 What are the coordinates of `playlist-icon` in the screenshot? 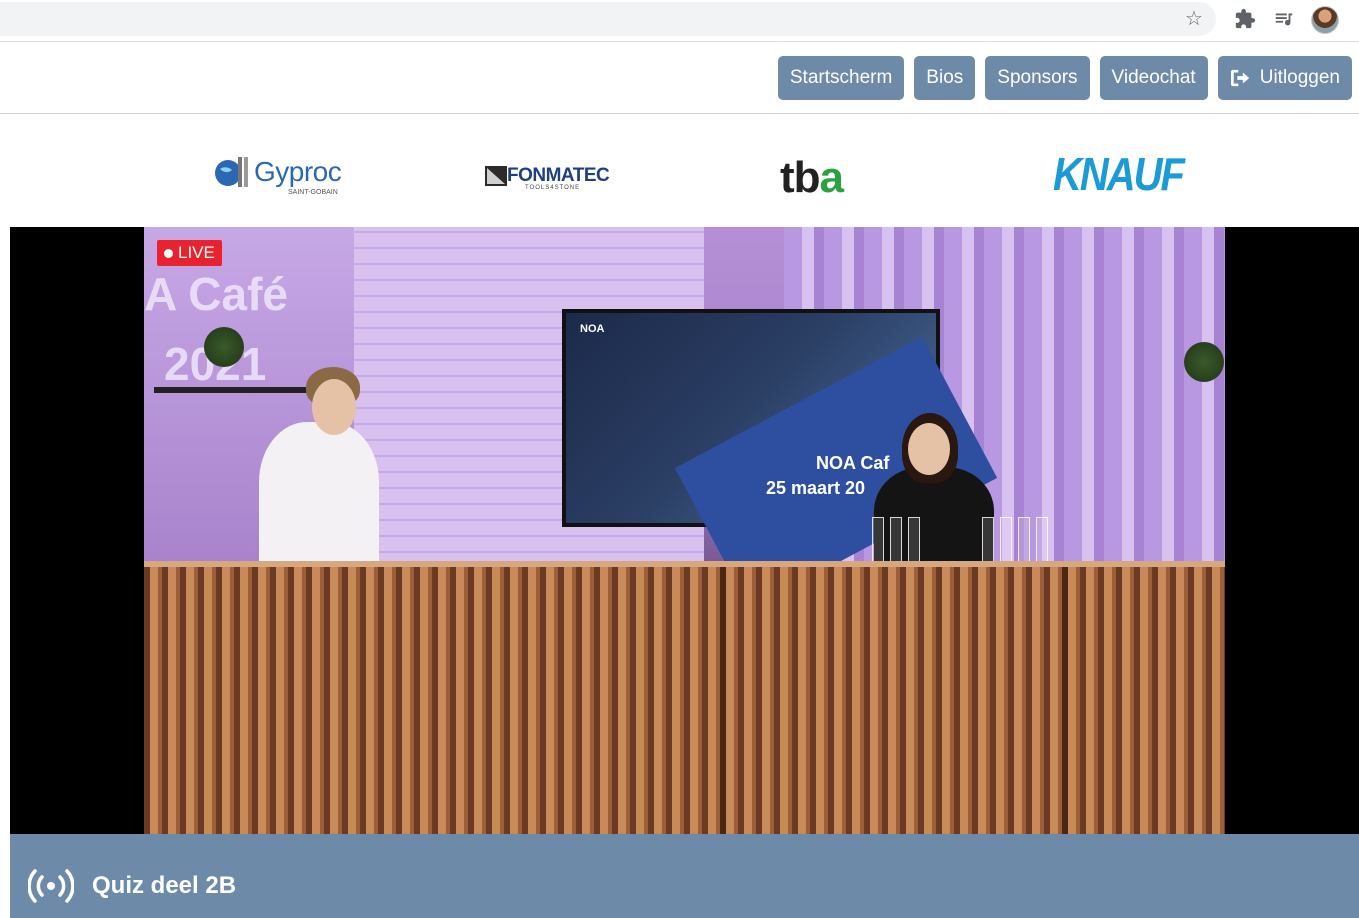 It's located at (1284, 19).